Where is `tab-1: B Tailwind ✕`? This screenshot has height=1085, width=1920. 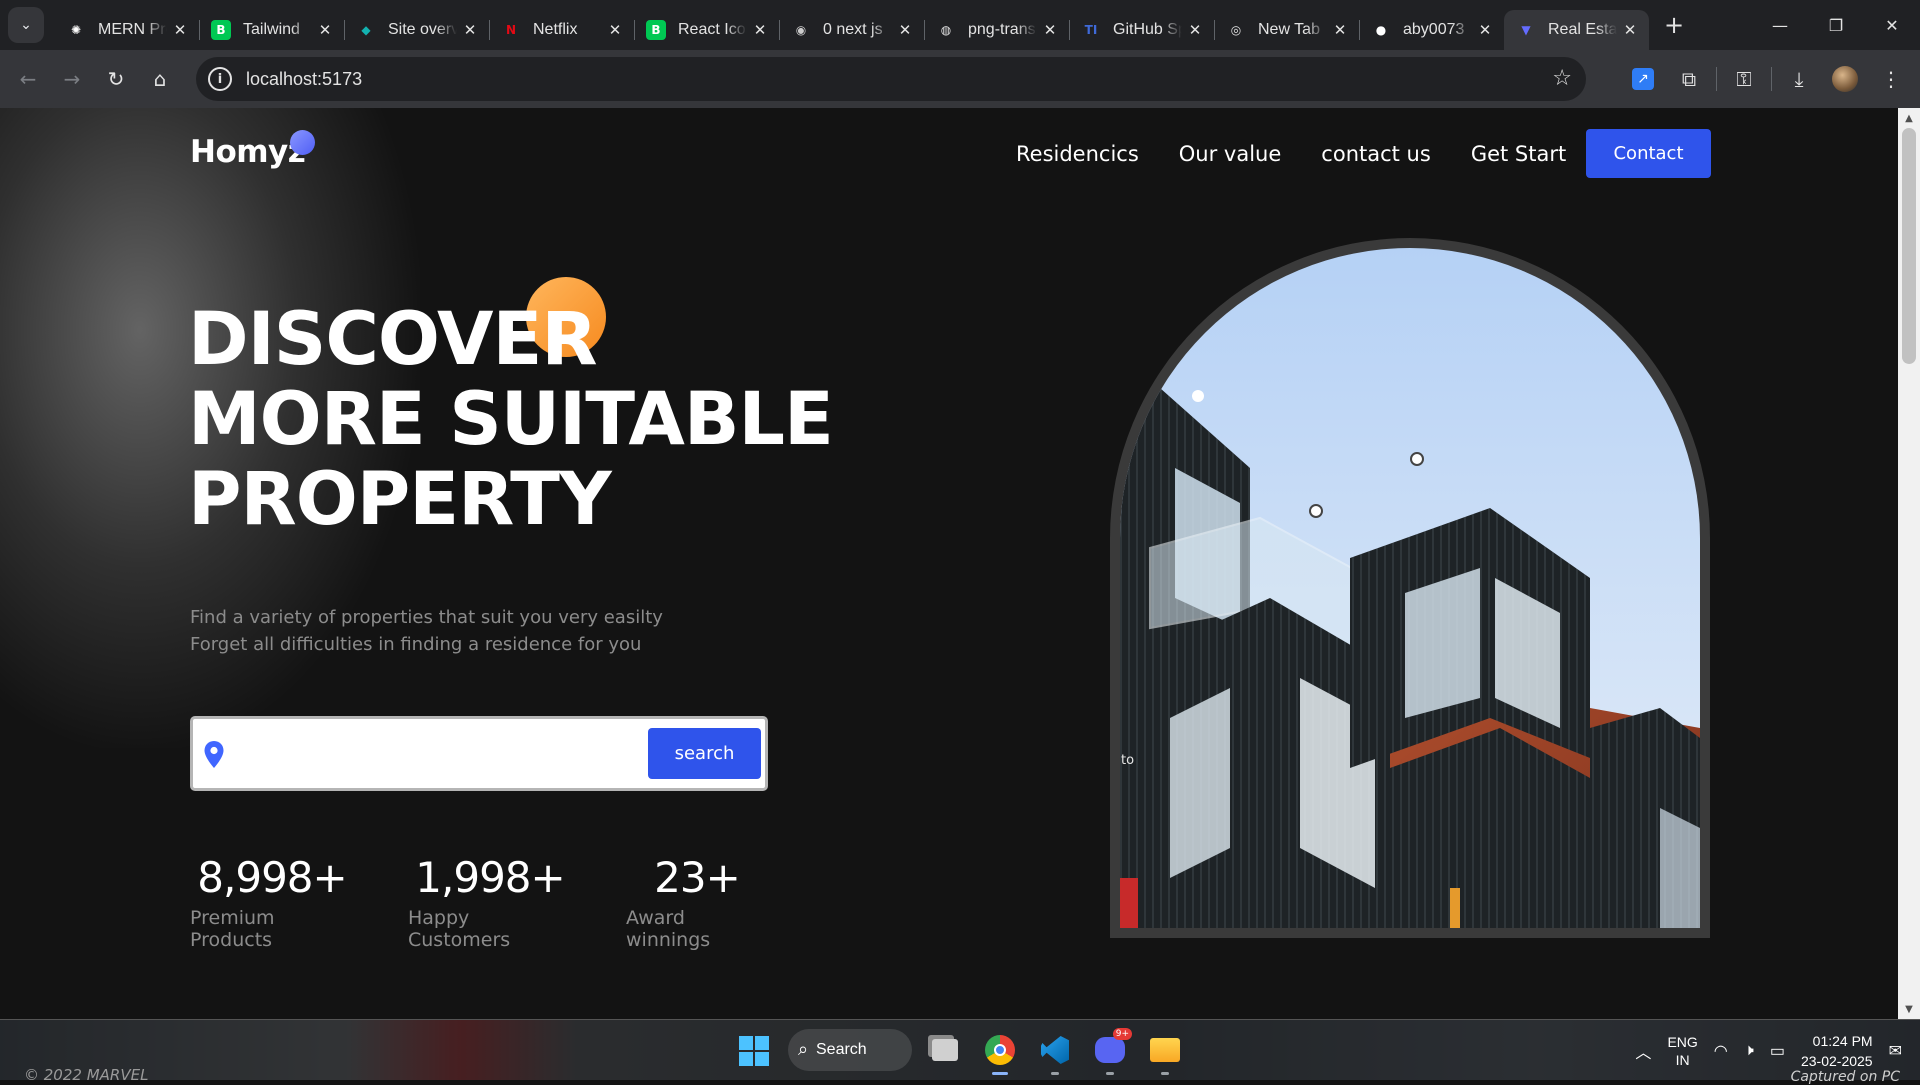
tab-1: B Tailwind ✕ is located at coordinates (271, 30).